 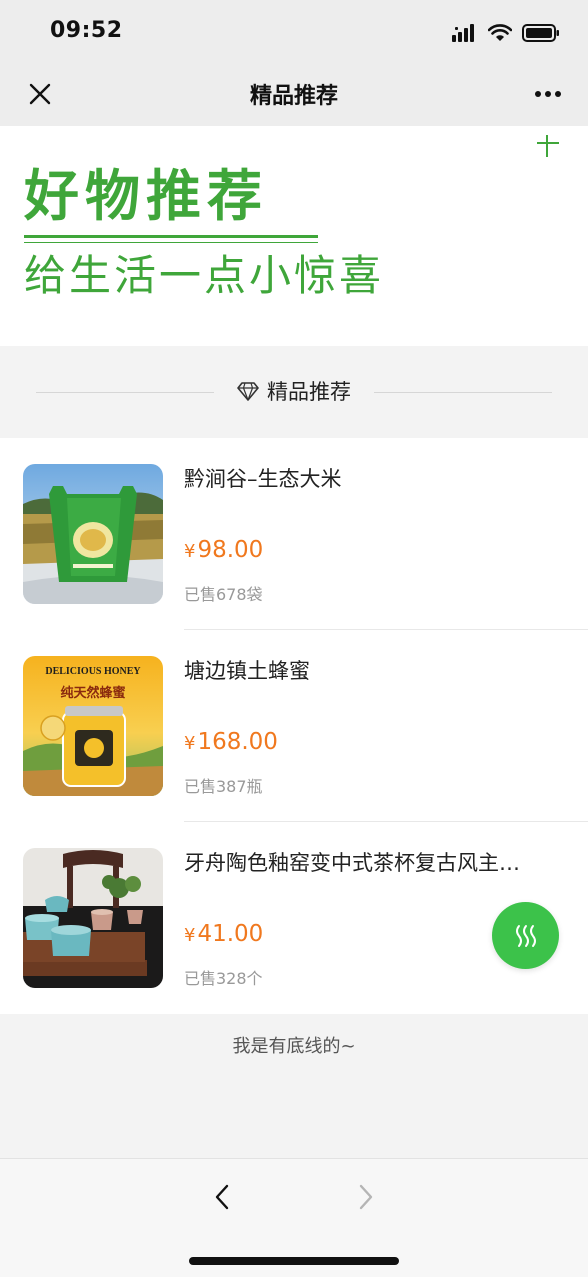 I want to click on chevron-right-icon, so click(x=366, y=1197).